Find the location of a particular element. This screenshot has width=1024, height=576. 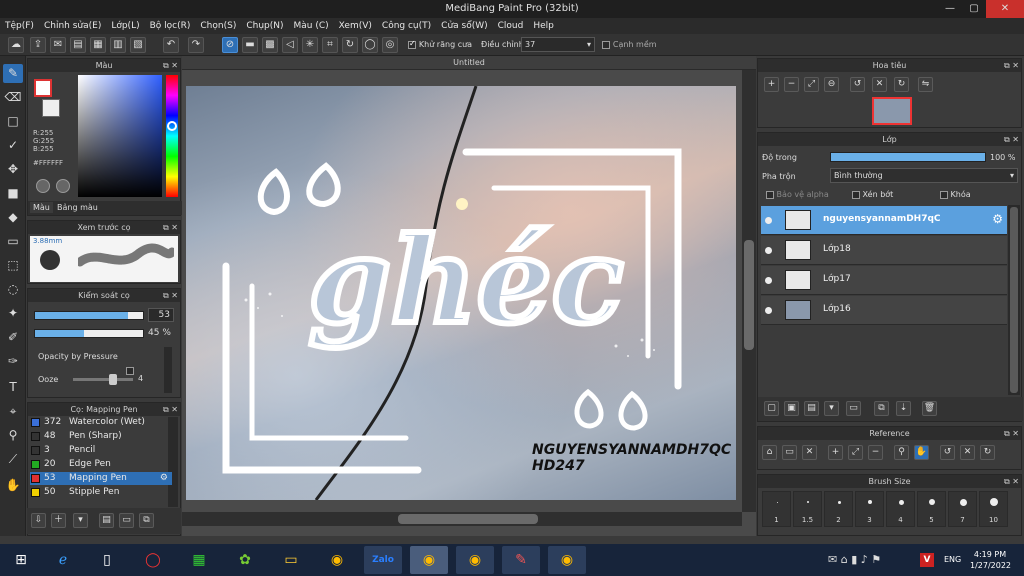

layer-row: Lớp17 is located at coordinates (884, 280).